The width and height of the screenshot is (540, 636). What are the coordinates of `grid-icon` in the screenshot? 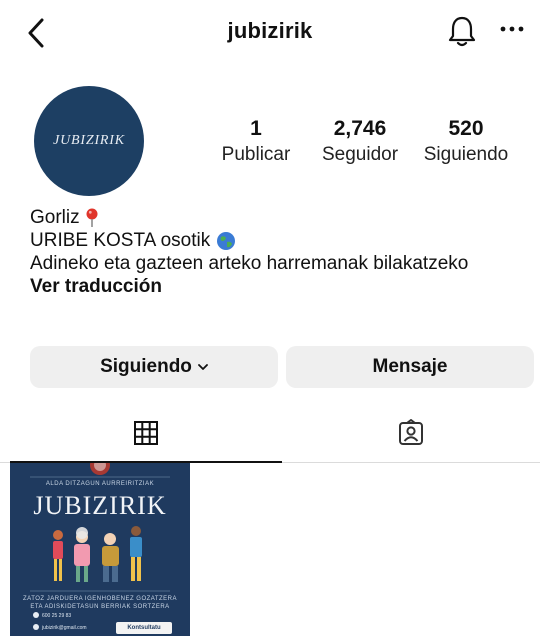 It's located at (146, 432).